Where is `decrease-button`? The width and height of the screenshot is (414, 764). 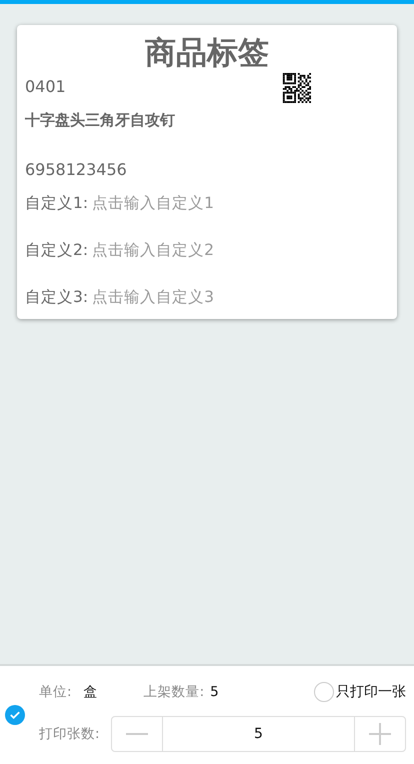
decrease-button is located at coordinates (137, 734).